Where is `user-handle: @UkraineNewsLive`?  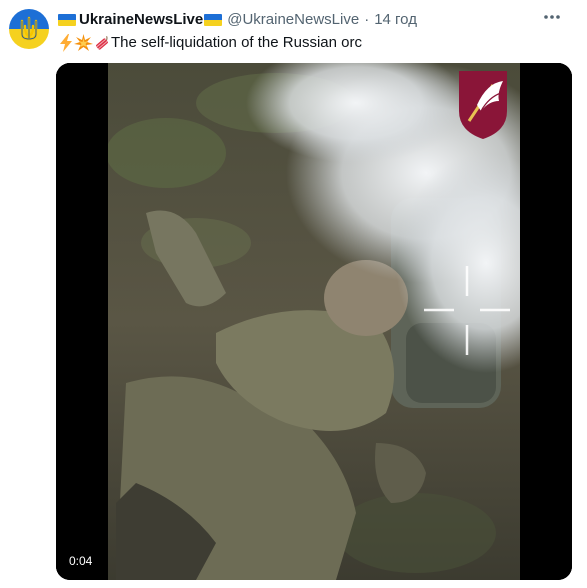 user-handle: @UkraineNewsLive is located at coordinates (293, 20).